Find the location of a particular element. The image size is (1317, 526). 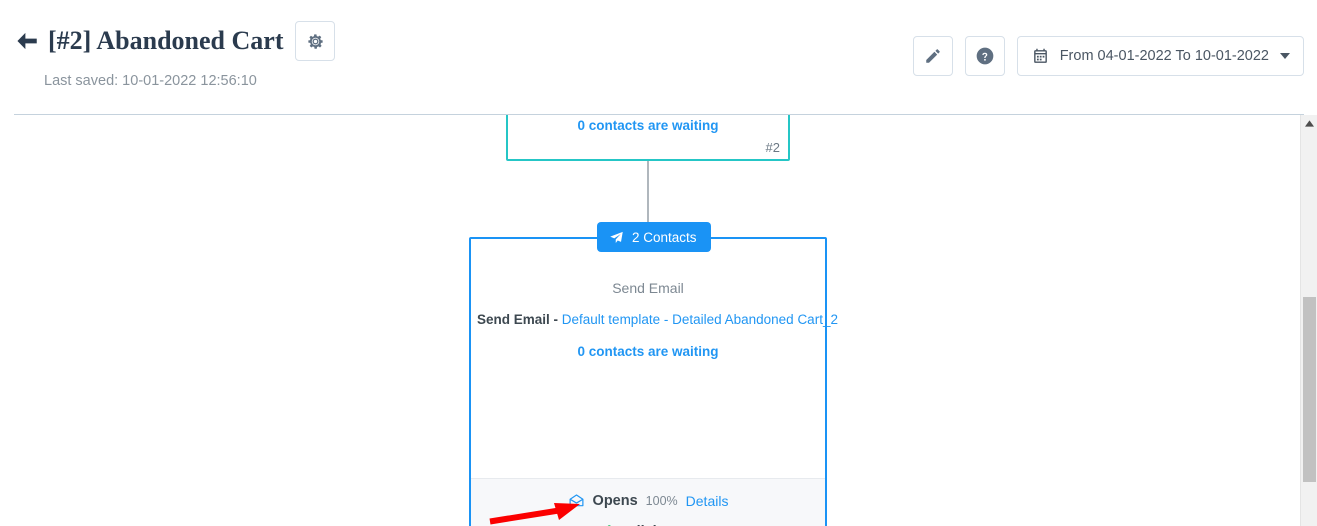

stat-row-clicks: Clicks 0% is located at coordinates (648, 524).